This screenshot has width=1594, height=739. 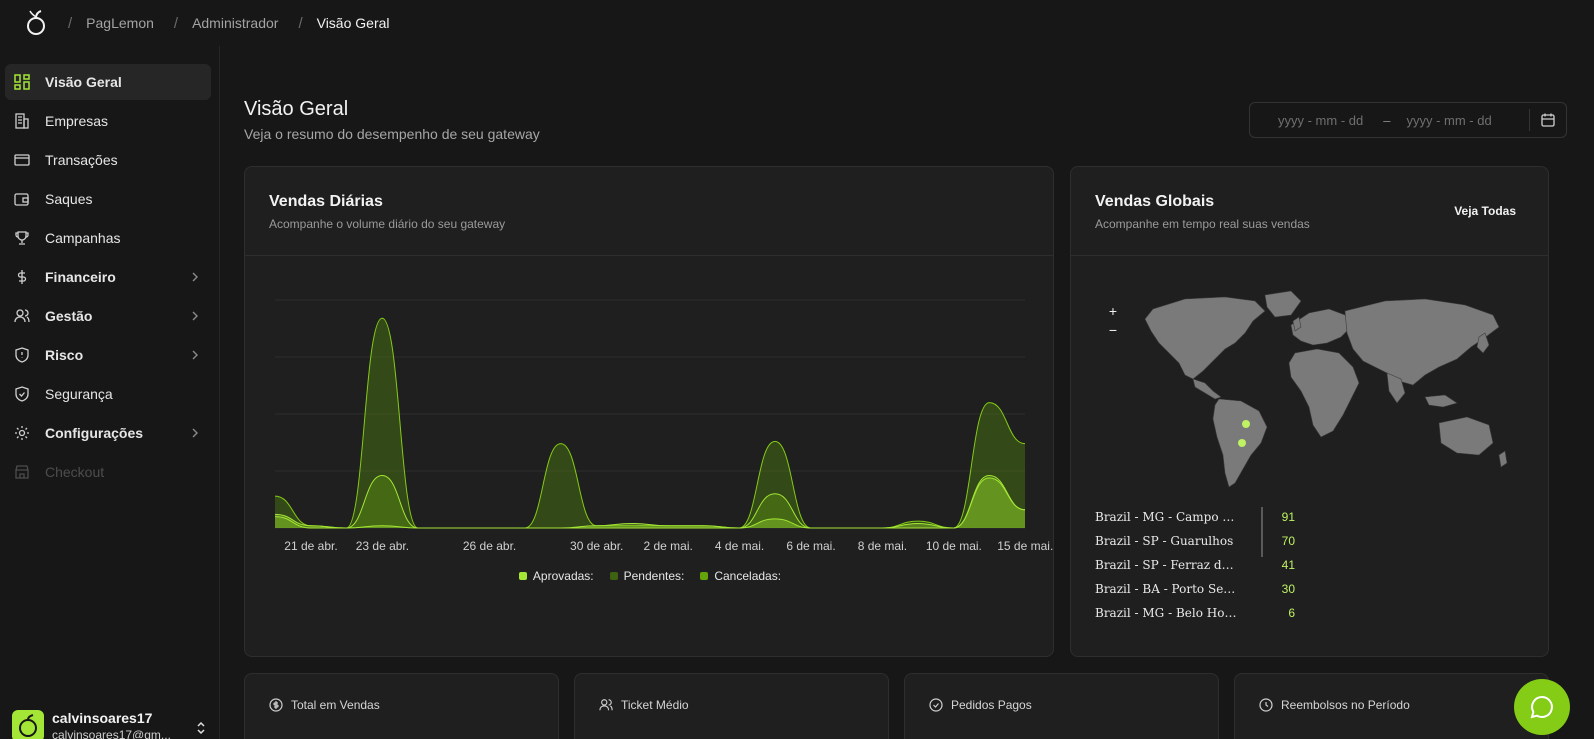 What do you see at coordinates (335, 705) in the screenshot?
I see `stat-label: Total em Vendas` at bounding box center [335, 705].